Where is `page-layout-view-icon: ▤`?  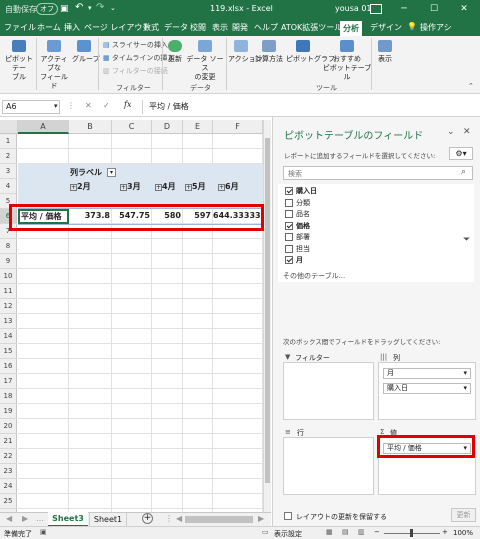
page-layout-view-icon: ▤ is located at coordinates (345, 532).